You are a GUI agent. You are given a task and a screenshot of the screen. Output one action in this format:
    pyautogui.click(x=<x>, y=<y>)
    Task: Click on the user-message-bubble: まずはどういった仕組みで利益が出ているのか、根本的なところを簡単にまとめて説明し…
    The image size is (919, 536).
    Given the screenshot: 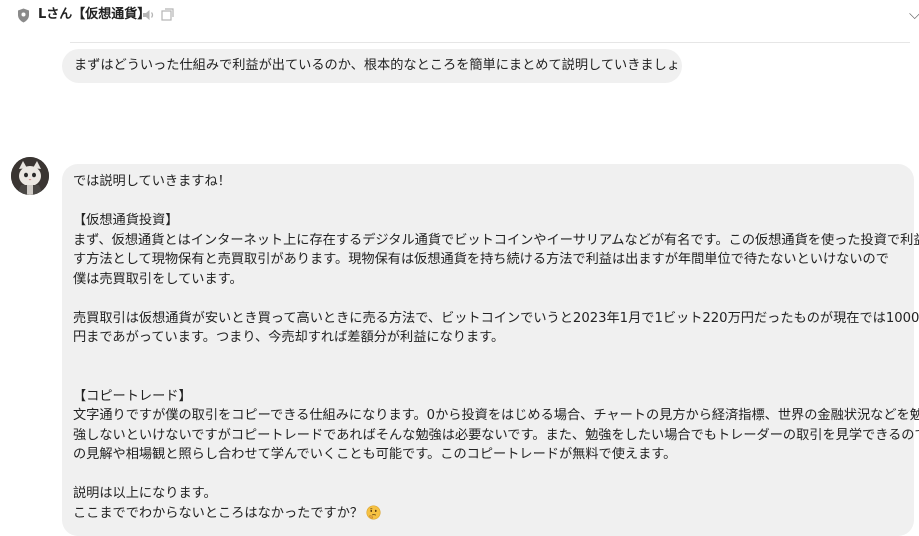 What is the action you would take?
    pyautogui.click(x=372, y=66)
    